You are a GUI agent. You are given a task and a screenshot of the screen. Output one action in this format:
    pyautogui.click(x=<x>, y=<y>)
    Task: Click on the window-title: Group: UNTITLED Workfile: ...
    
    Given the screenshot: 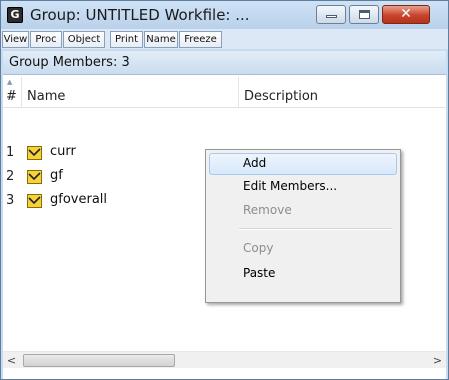 What is the action you would take?
    pyautogui.click(x=140, y=15)
    